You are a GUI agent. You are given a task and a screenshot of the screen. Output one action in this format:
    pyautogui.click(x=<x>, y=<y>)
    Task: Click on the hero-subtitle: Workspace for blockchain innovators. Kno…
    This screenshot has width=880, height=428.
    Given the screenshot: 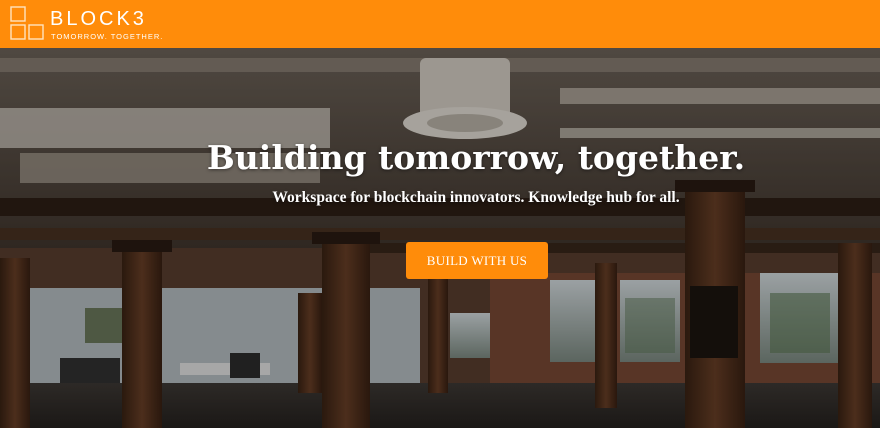 What is the action you would take?
    pyautogui.click(x=476, y=197)
    